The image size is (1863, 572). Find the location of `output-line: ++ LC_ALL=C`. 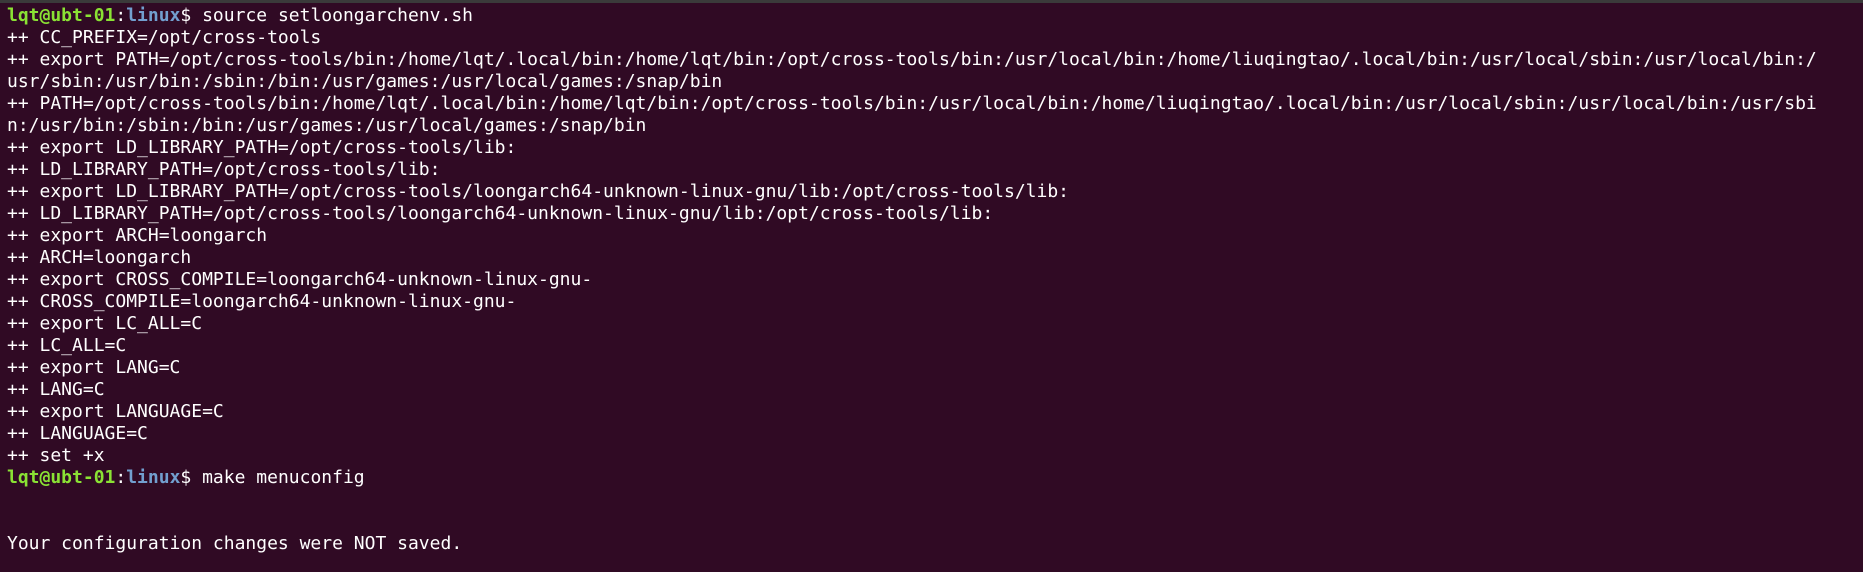

output-line: ++ LC_ALL=C is located at coordinates (67, 345).